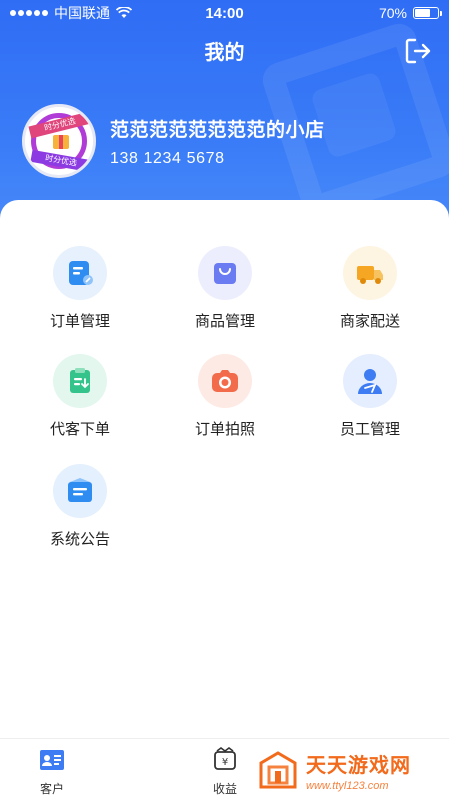 The image size is (449, 800). I want to click on watermark: 天天游戏网 www.ttyl123.com, so click(346, 770).